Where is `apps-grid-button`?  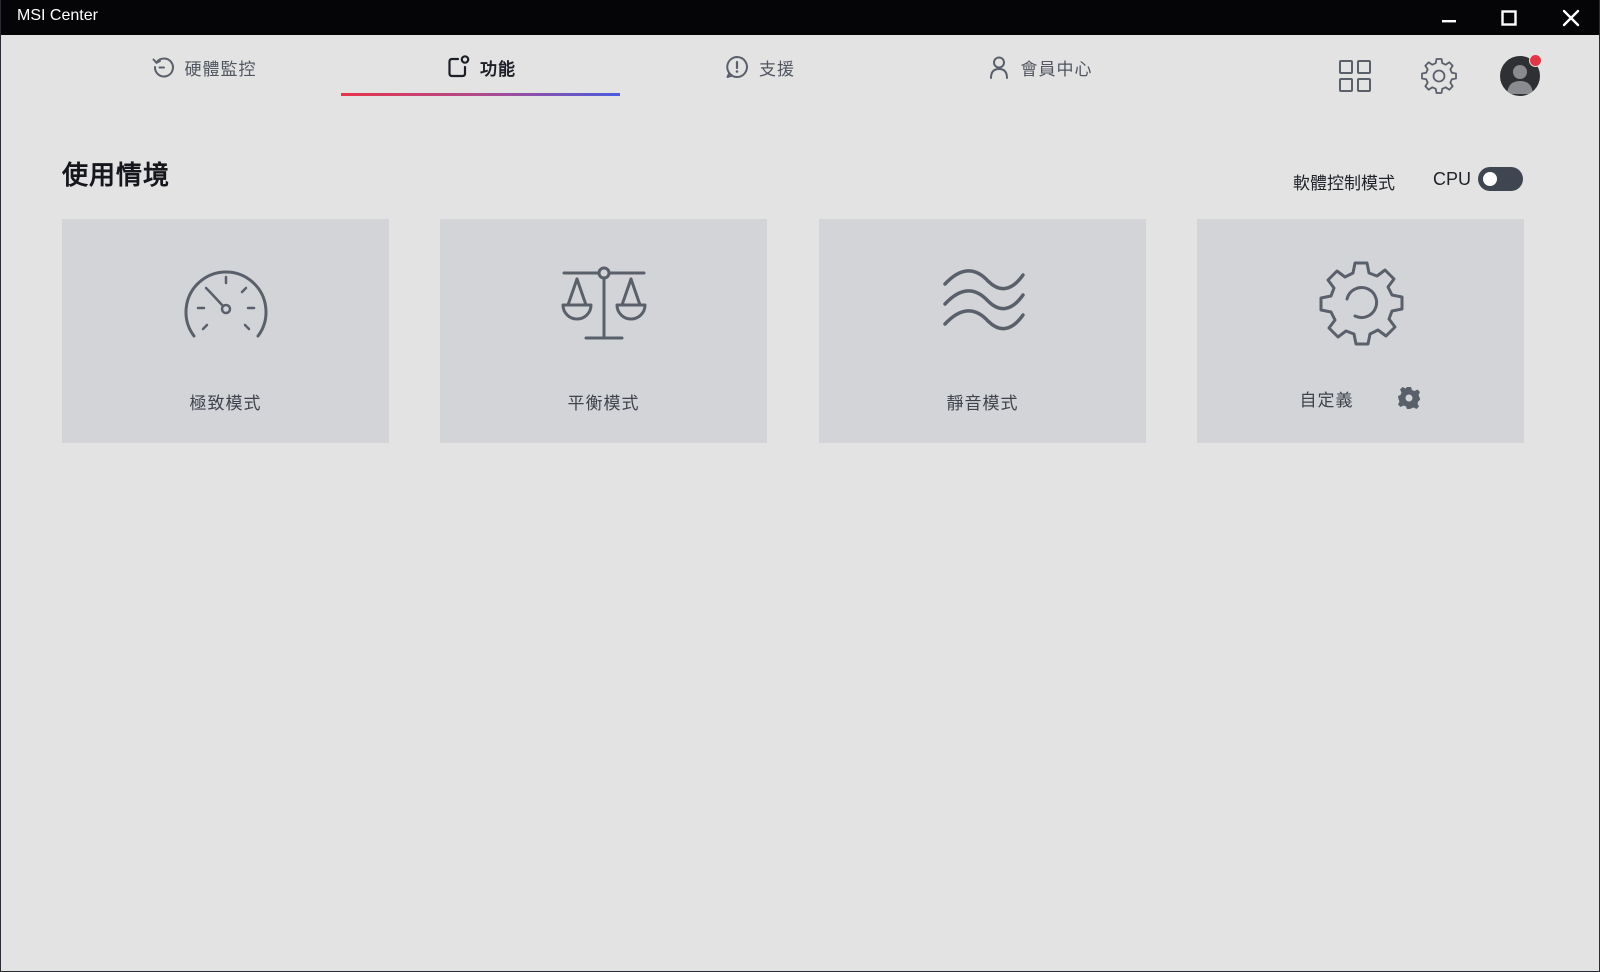 apps-grid-button is located at coordinates (1355, 76).